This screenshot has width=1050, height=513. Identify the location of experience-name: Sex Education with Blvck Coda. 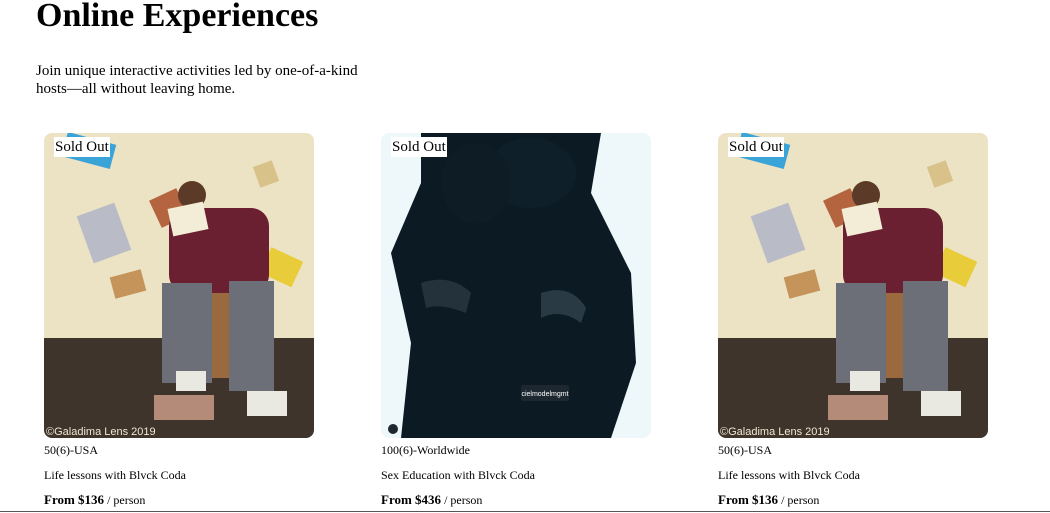
(516, 475).